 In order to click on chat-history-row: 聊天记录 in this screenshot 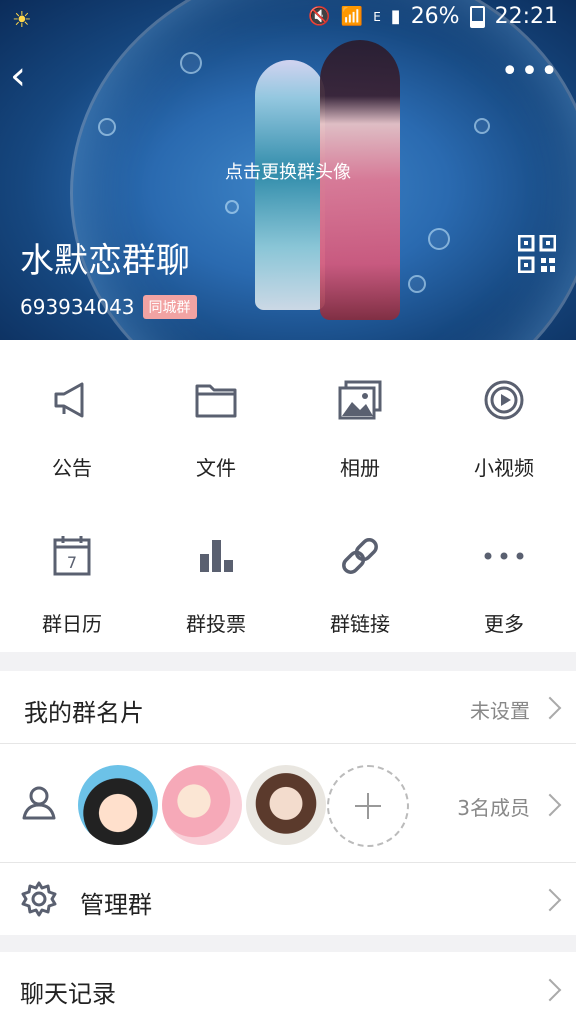, I will do `click(288, 988)`.